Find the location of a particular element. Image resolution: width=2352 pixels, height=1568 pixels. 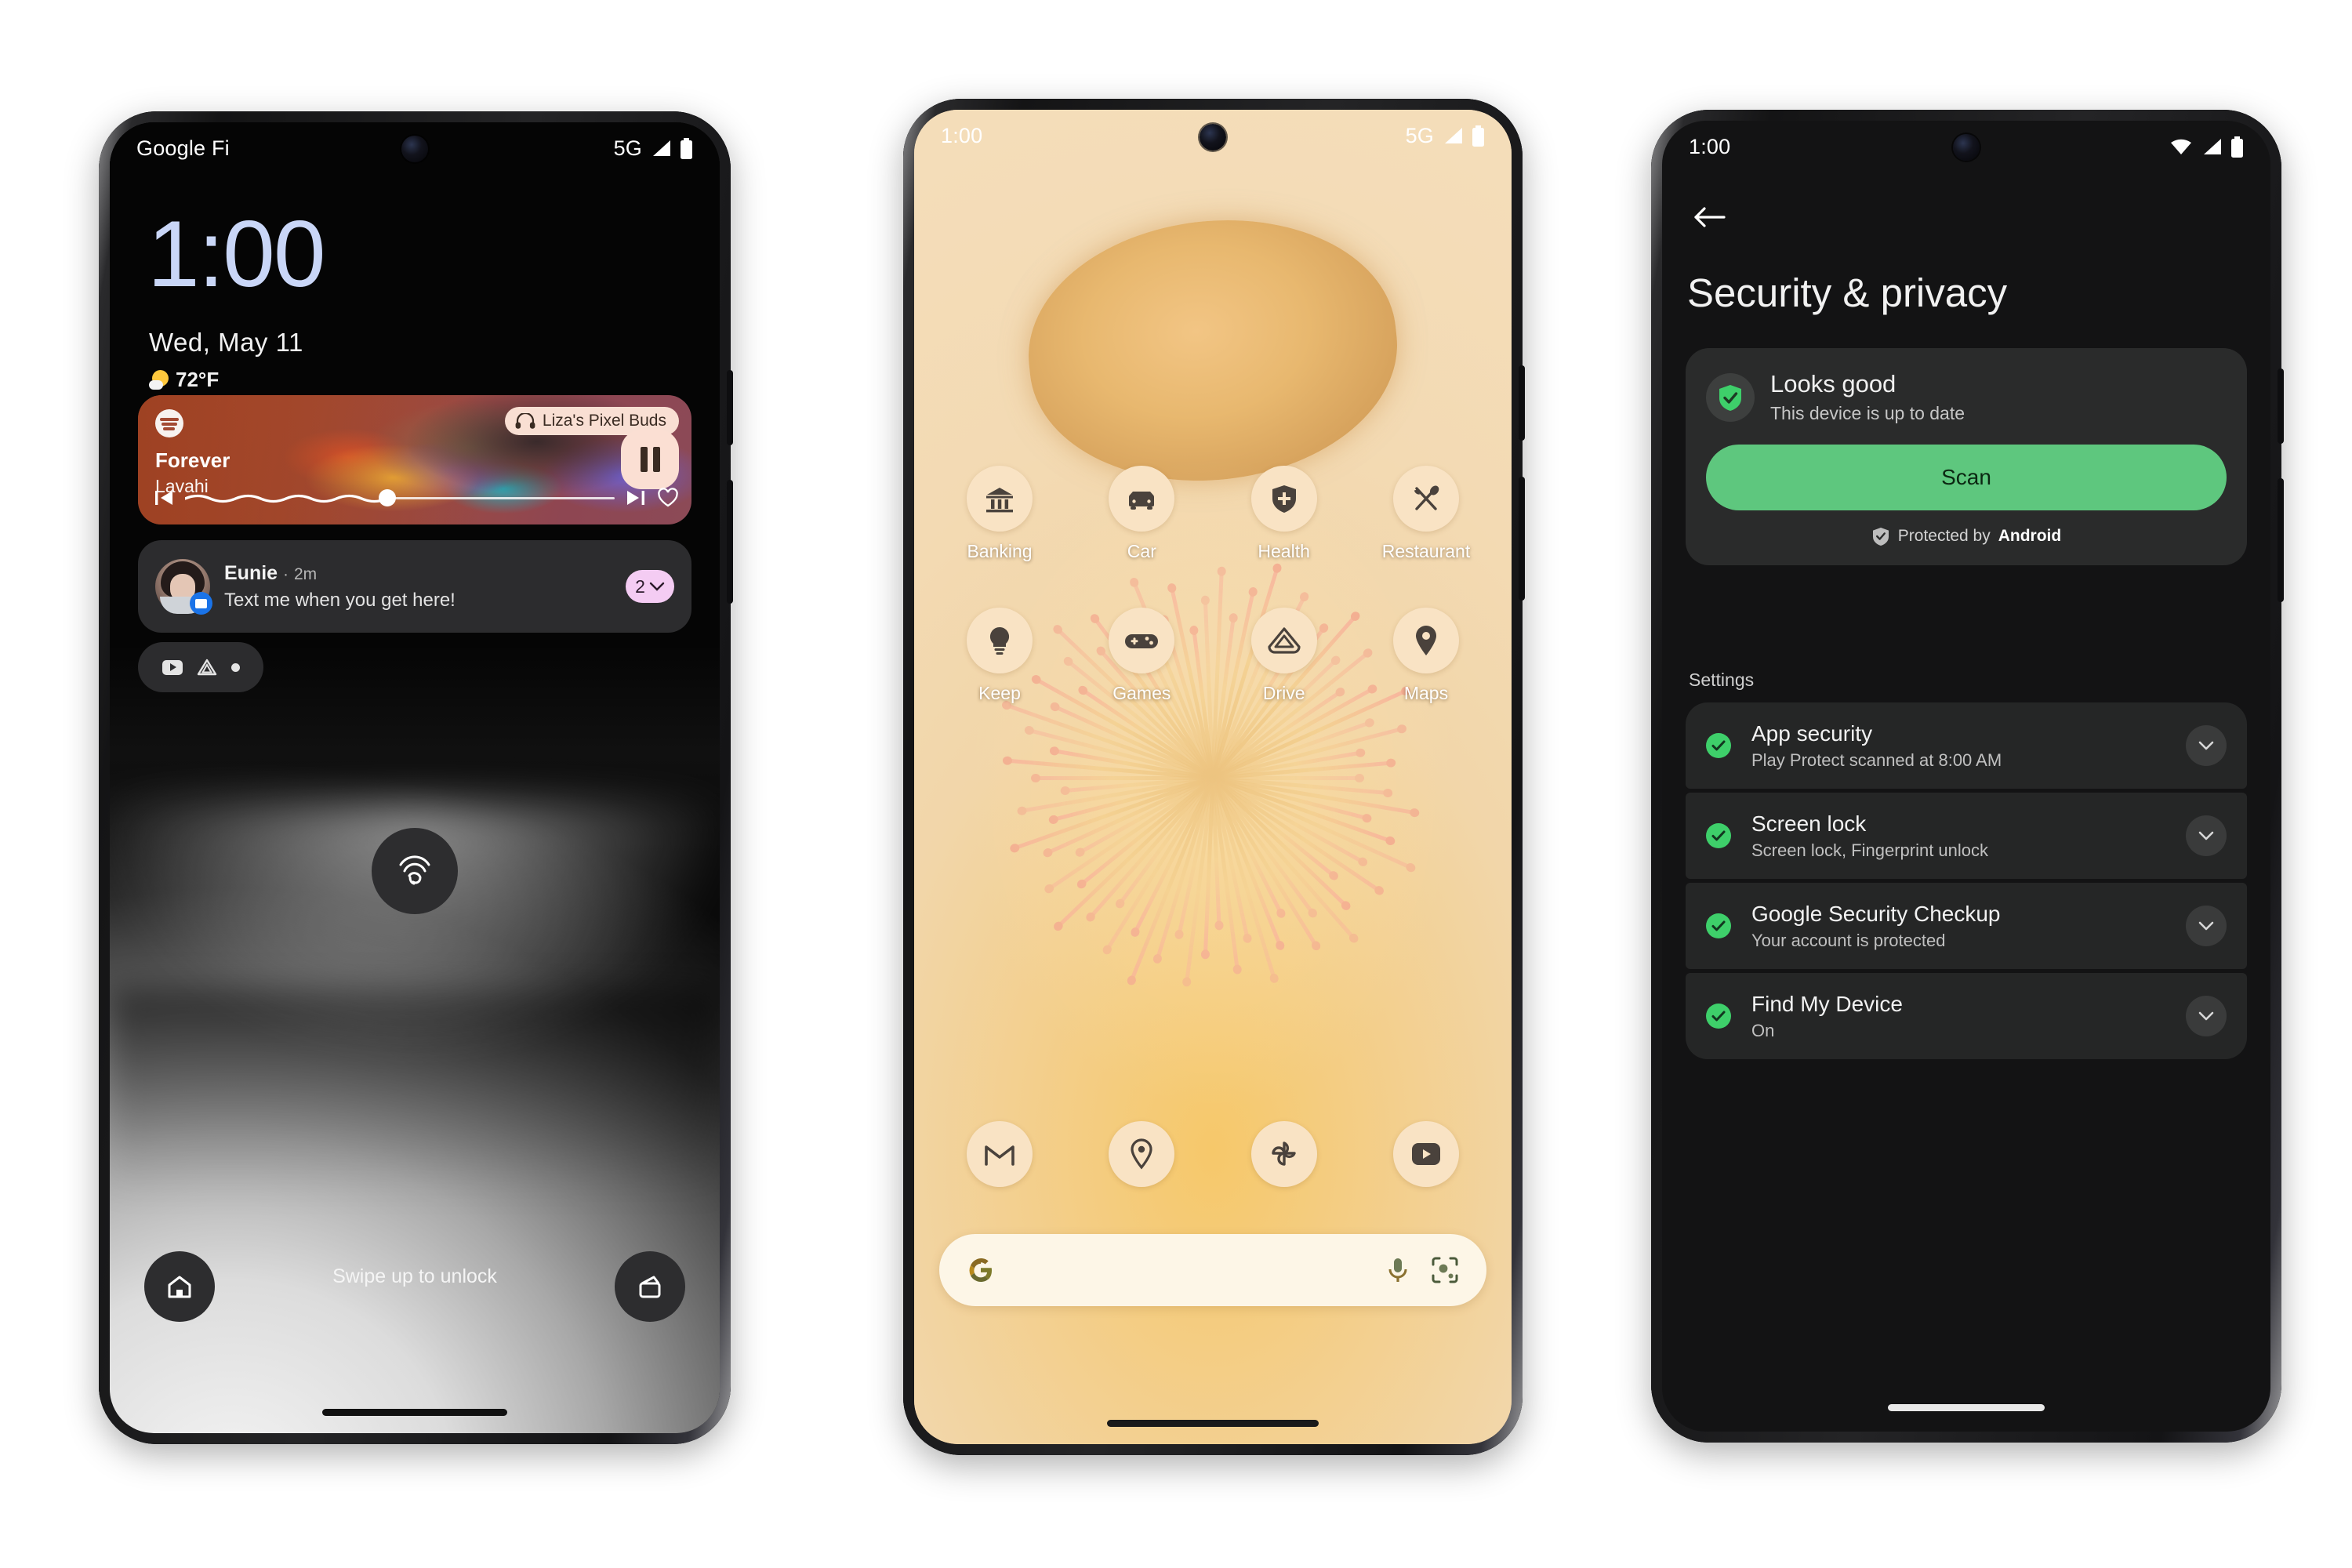

back-arrow-icon is located at coordinates (1710, 217).